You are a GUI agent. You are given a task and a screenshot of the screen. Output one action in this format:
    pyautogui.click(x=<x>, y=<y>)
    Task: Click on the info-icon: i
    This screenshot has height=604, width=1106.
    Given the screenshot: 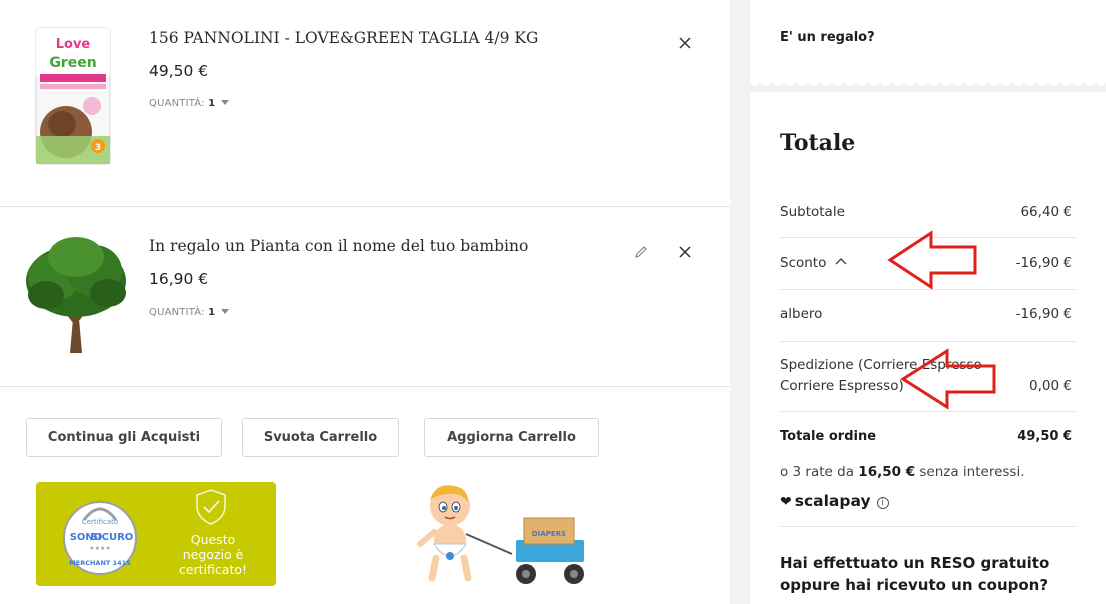 What is the action you would take?
    pyautogui.click(x=882, y=503)
    